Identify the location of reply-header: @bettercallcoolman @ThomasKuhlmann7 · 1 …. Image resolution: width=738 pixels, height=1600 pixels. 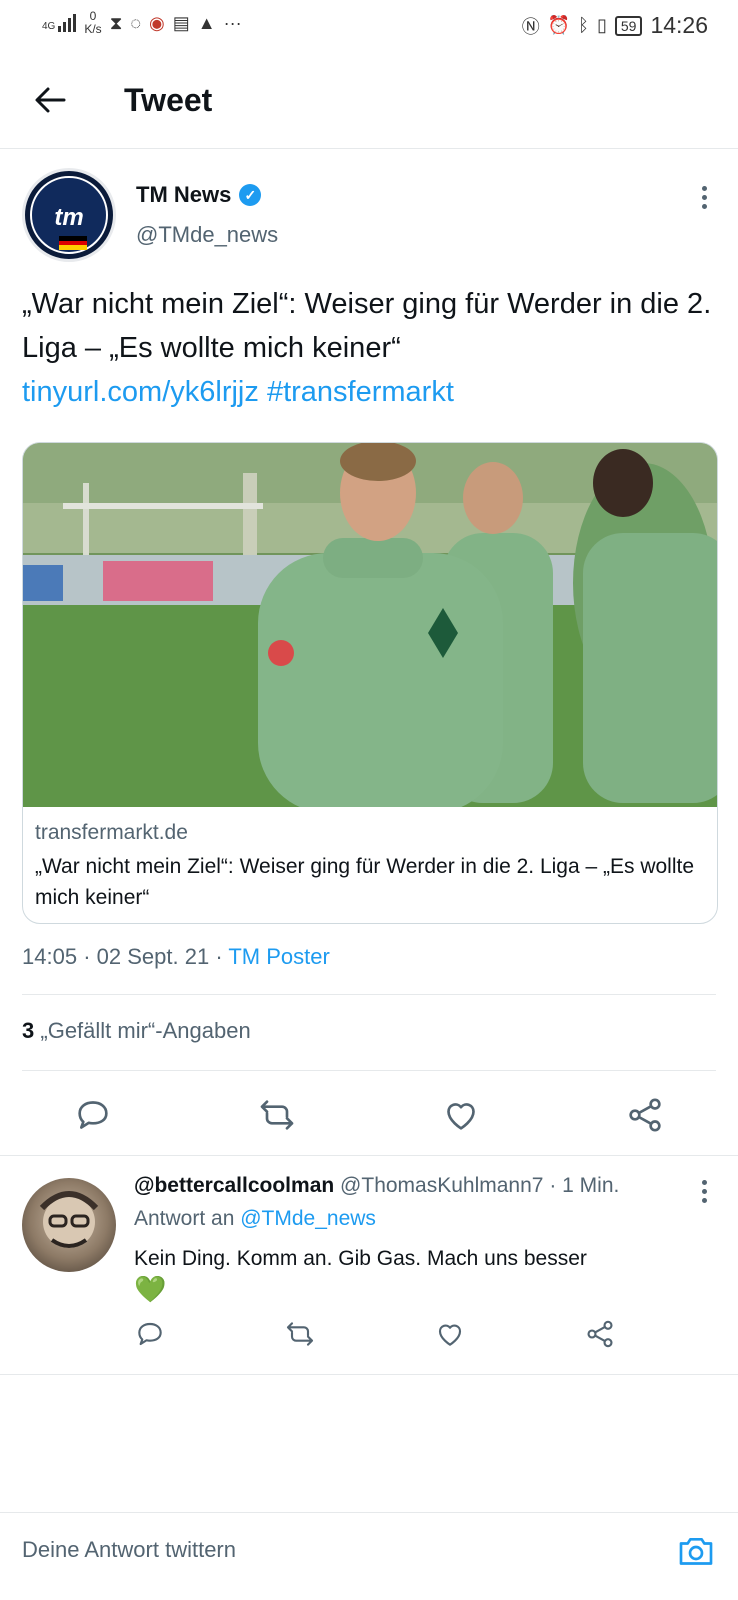
(377, 1185).